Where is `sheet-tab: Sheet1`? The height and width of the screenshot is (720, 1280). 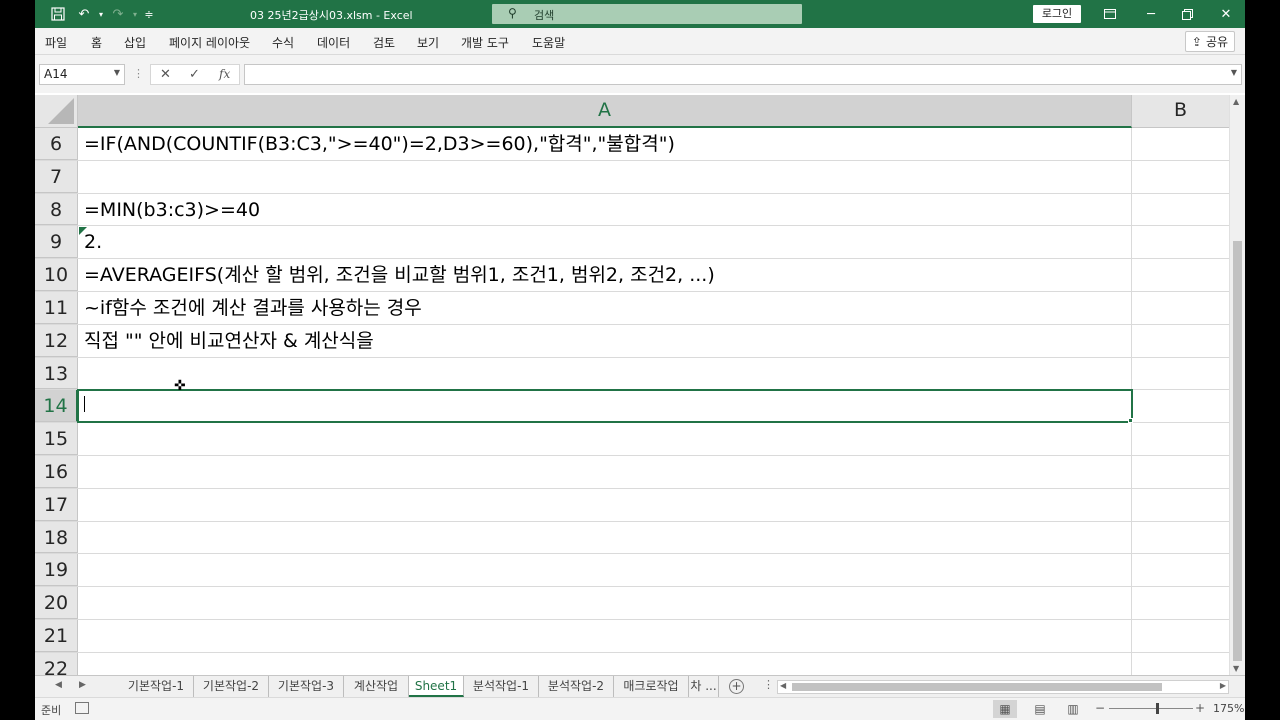
sheet-tab: Sheet1 is located at coordinates (436, 686).